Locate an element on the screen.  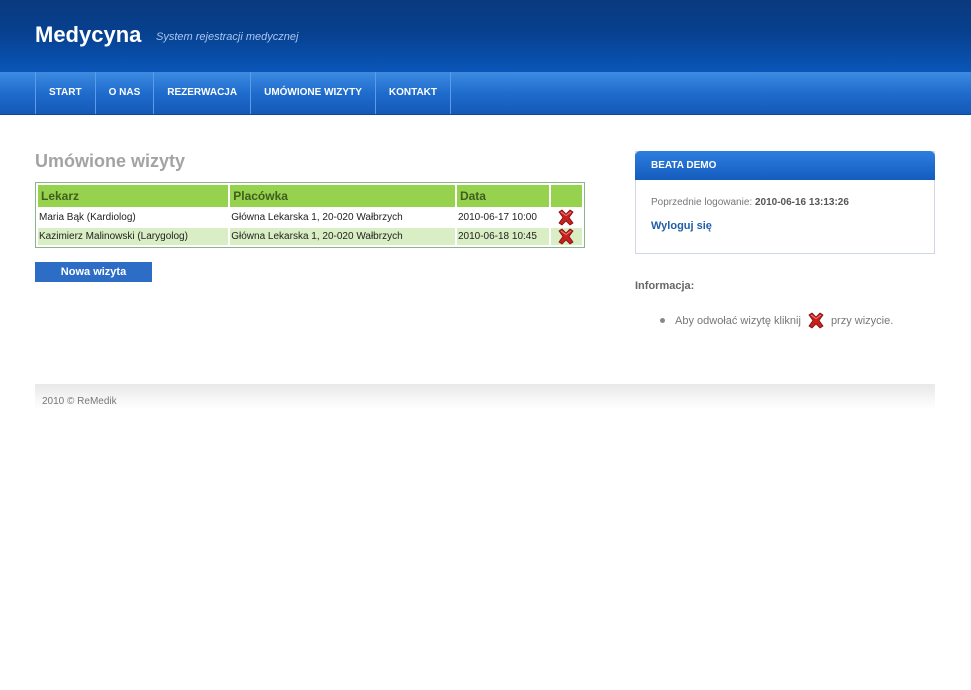
cell-date: 2010-06-17 10:00 is located at coordinates (497, 217).